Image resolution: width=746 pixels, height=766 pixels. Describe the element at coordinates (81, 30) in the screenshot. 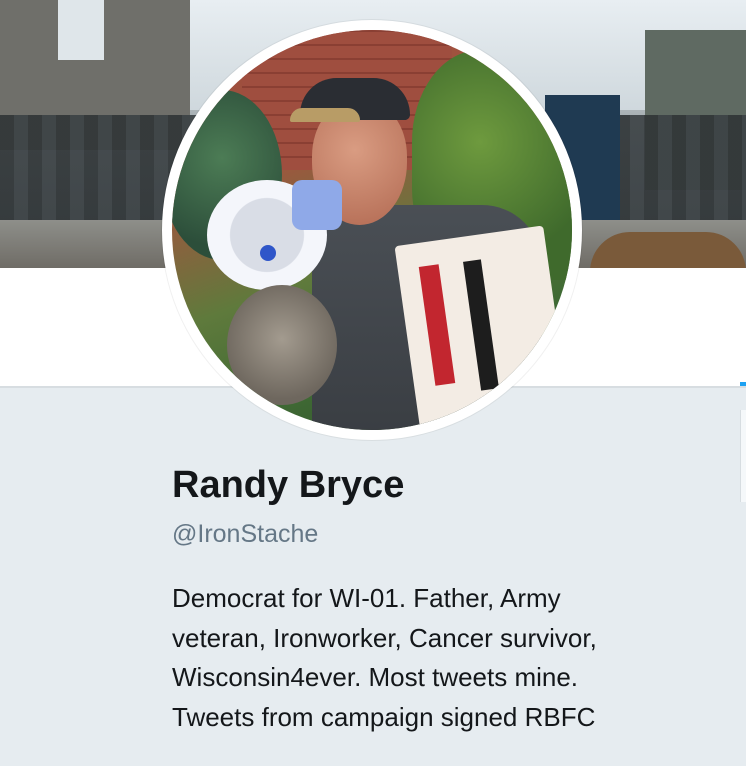

I see `banner-window` at that location.